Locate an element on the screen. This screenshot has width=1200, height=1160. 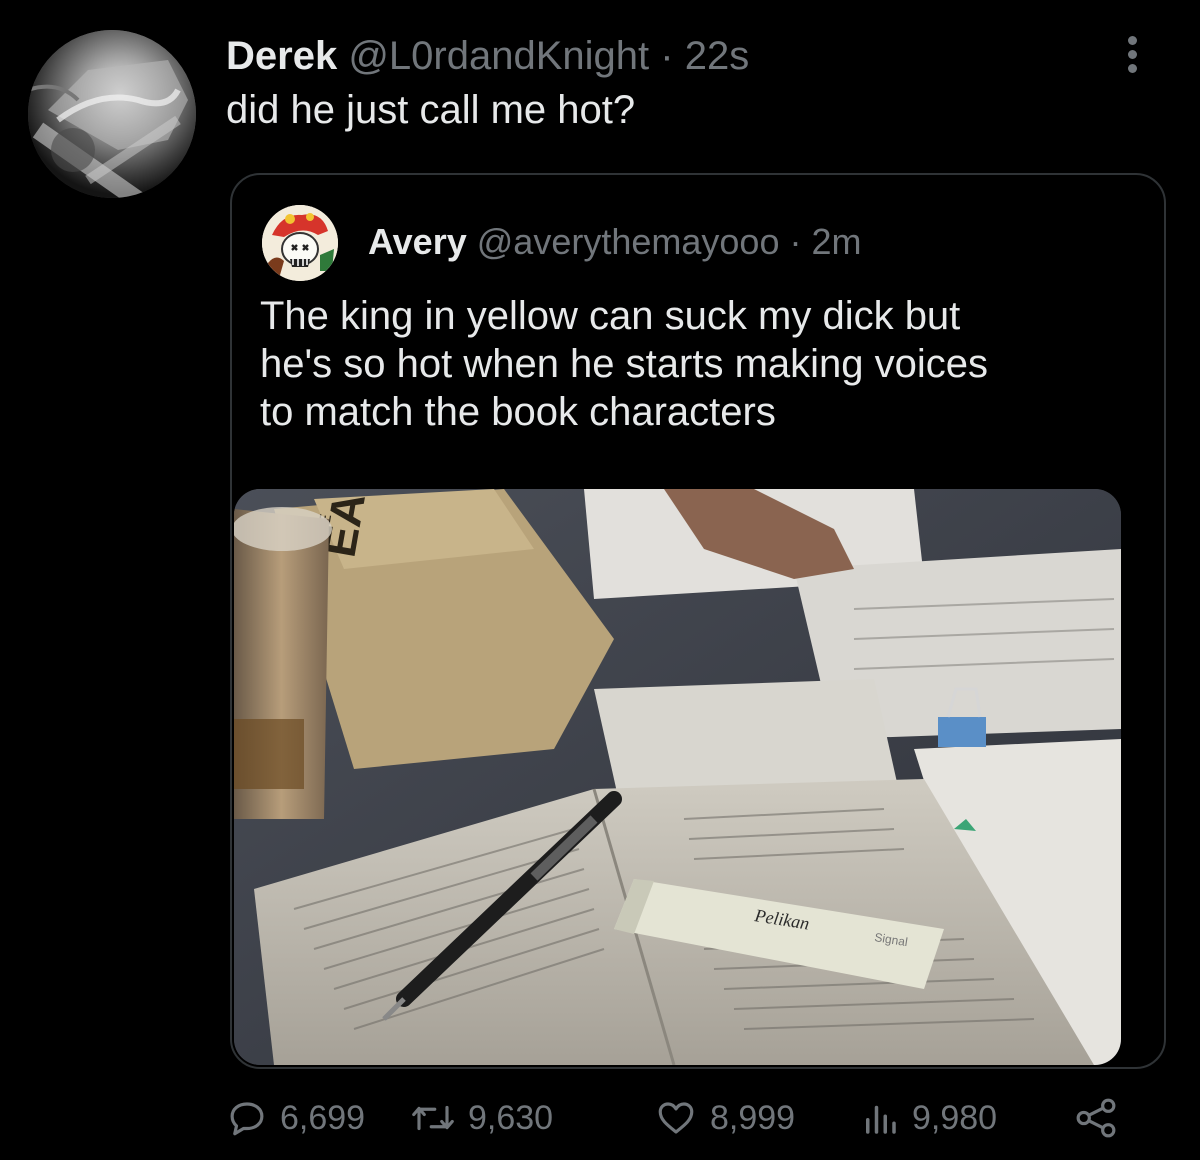
like-button: 8,999 is located at coordinates (724, 1118).